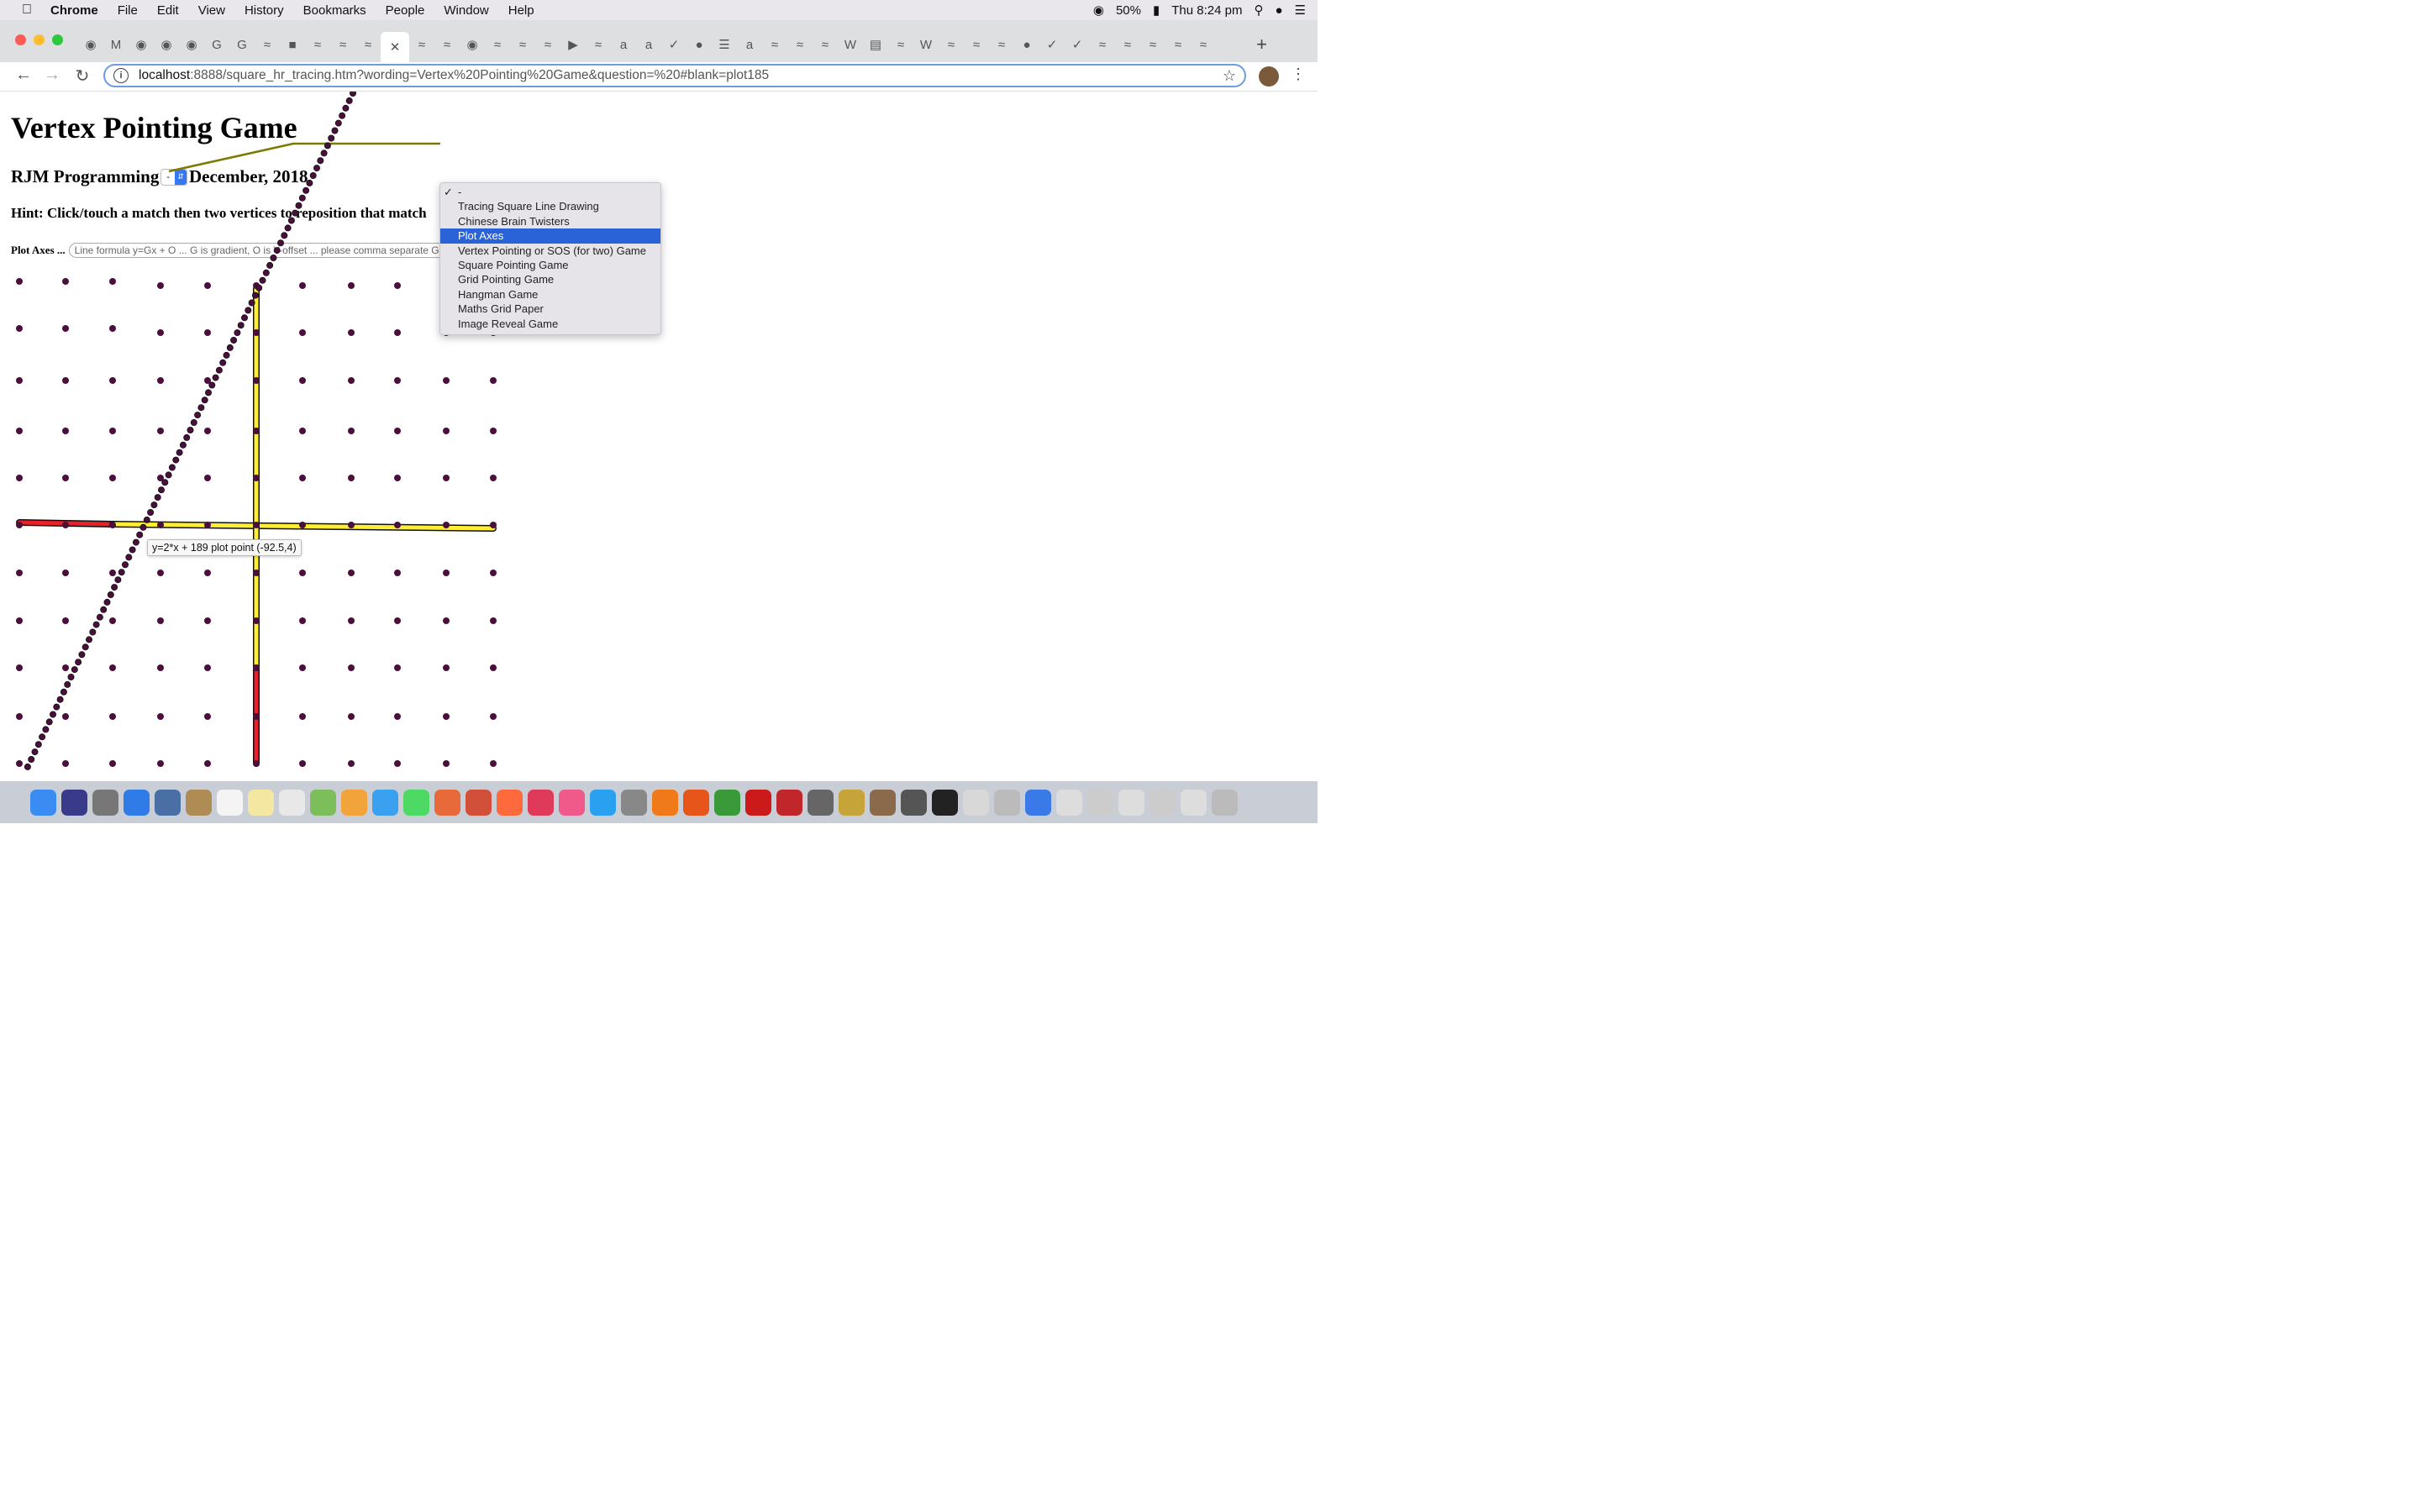  Describe the element at coordinates (1278, 10) in the screenshot. I see `siri-icon: ●` at that location.